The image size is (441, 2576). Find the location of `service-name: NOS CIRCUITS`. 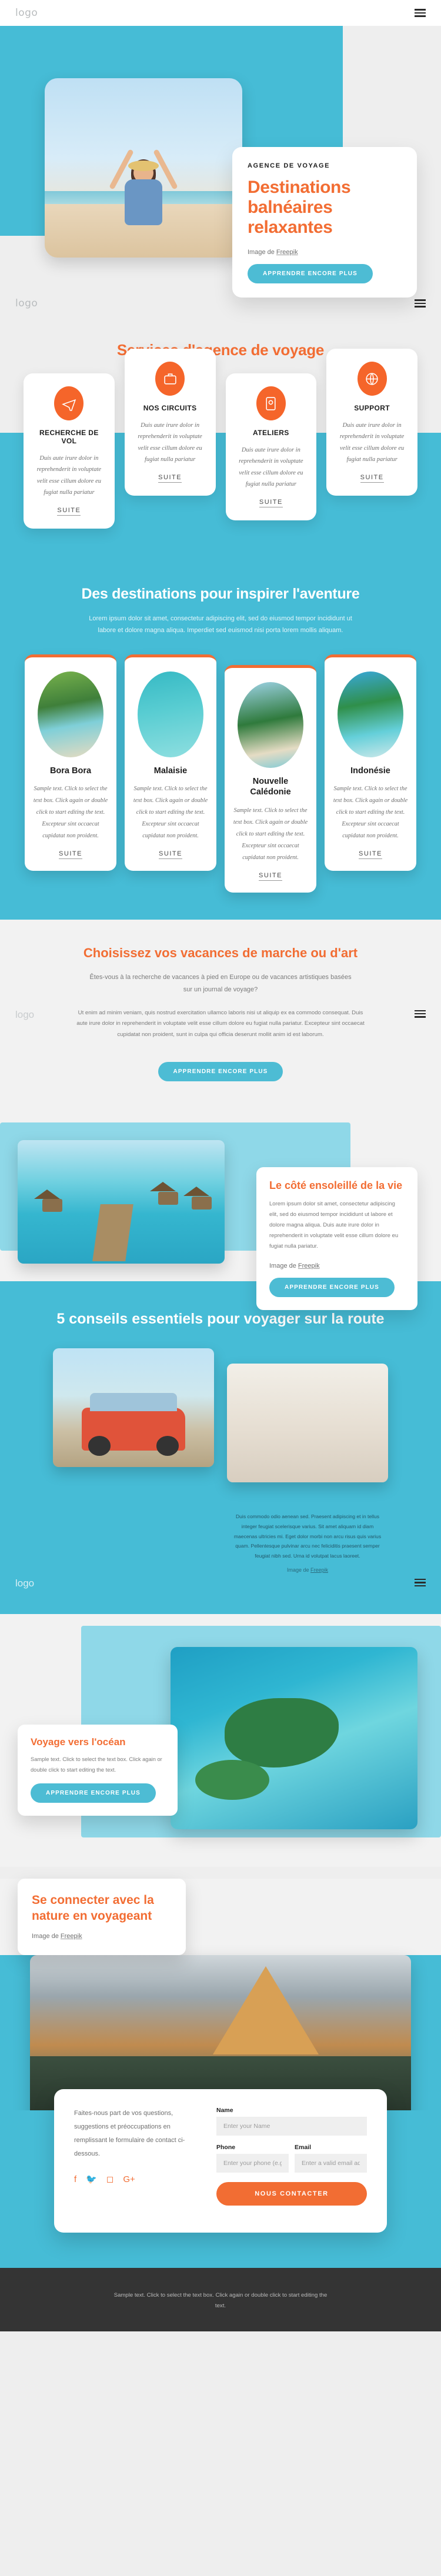

service-name: NOS CIRCUITS is located at coordinates (170, 408).